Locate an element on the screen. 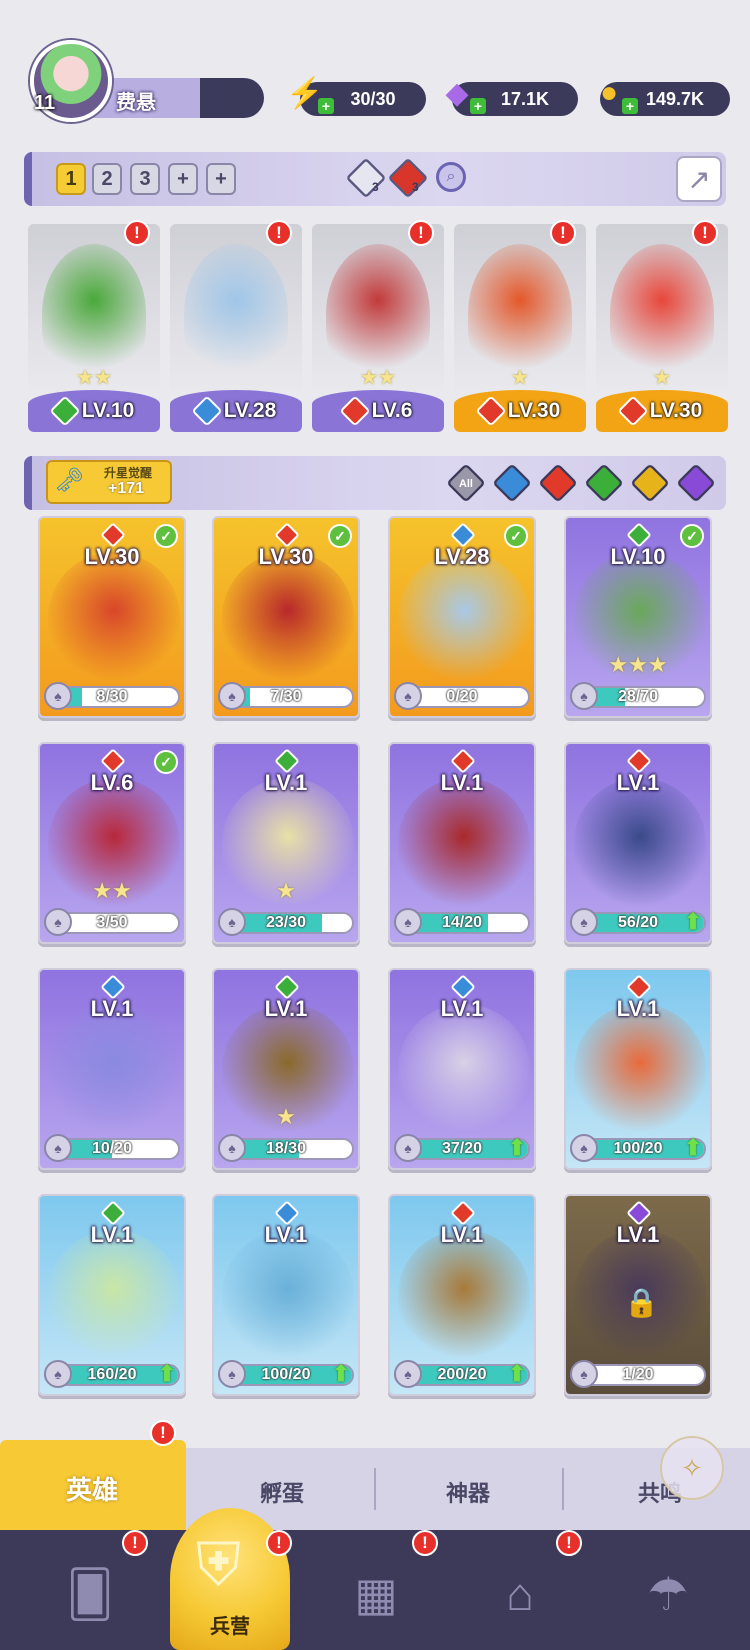 The height and width of the screenshot is (1650, 750). nav-map: ▦ is located at coordinates (376, 1594).